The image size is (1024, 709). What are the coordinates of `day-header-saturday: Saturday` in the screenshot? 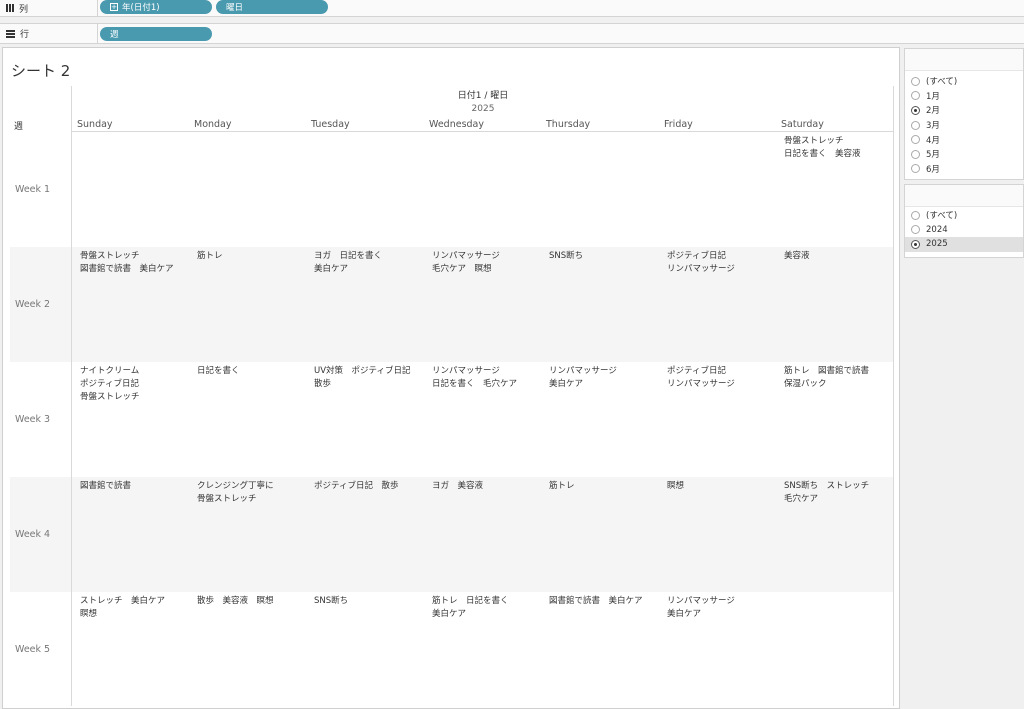 It's located at (802, 124).